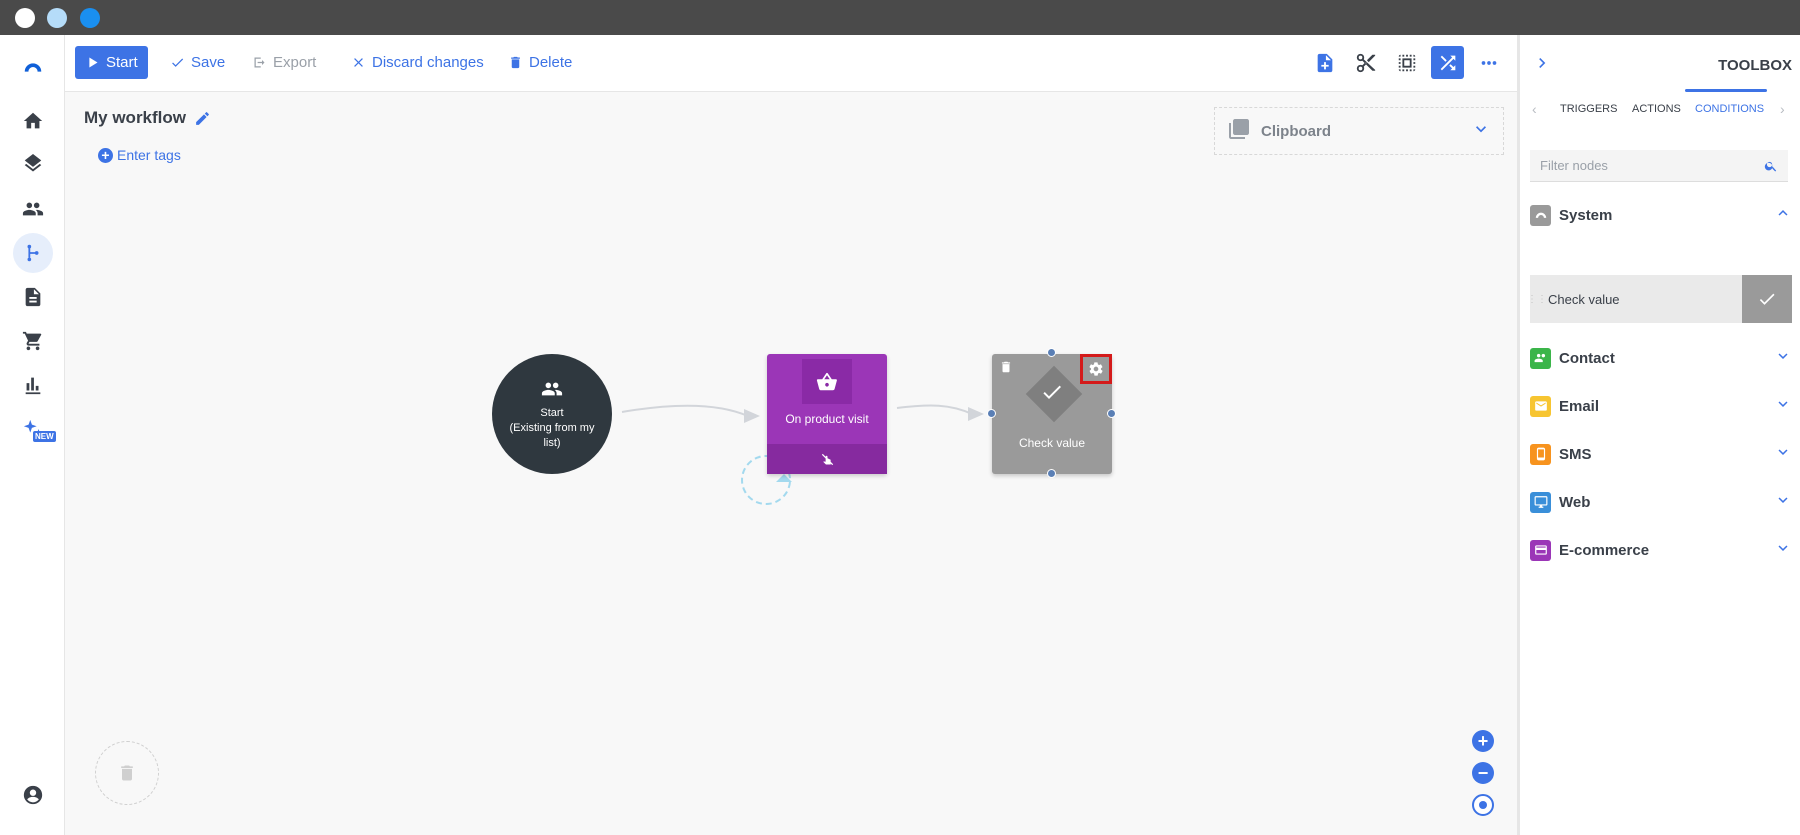 The height and width of the screenshot is (835, 1800). Describe the element at coordinates (1540, 550) in the screenshot. I see `credit-card-icon` at that location.